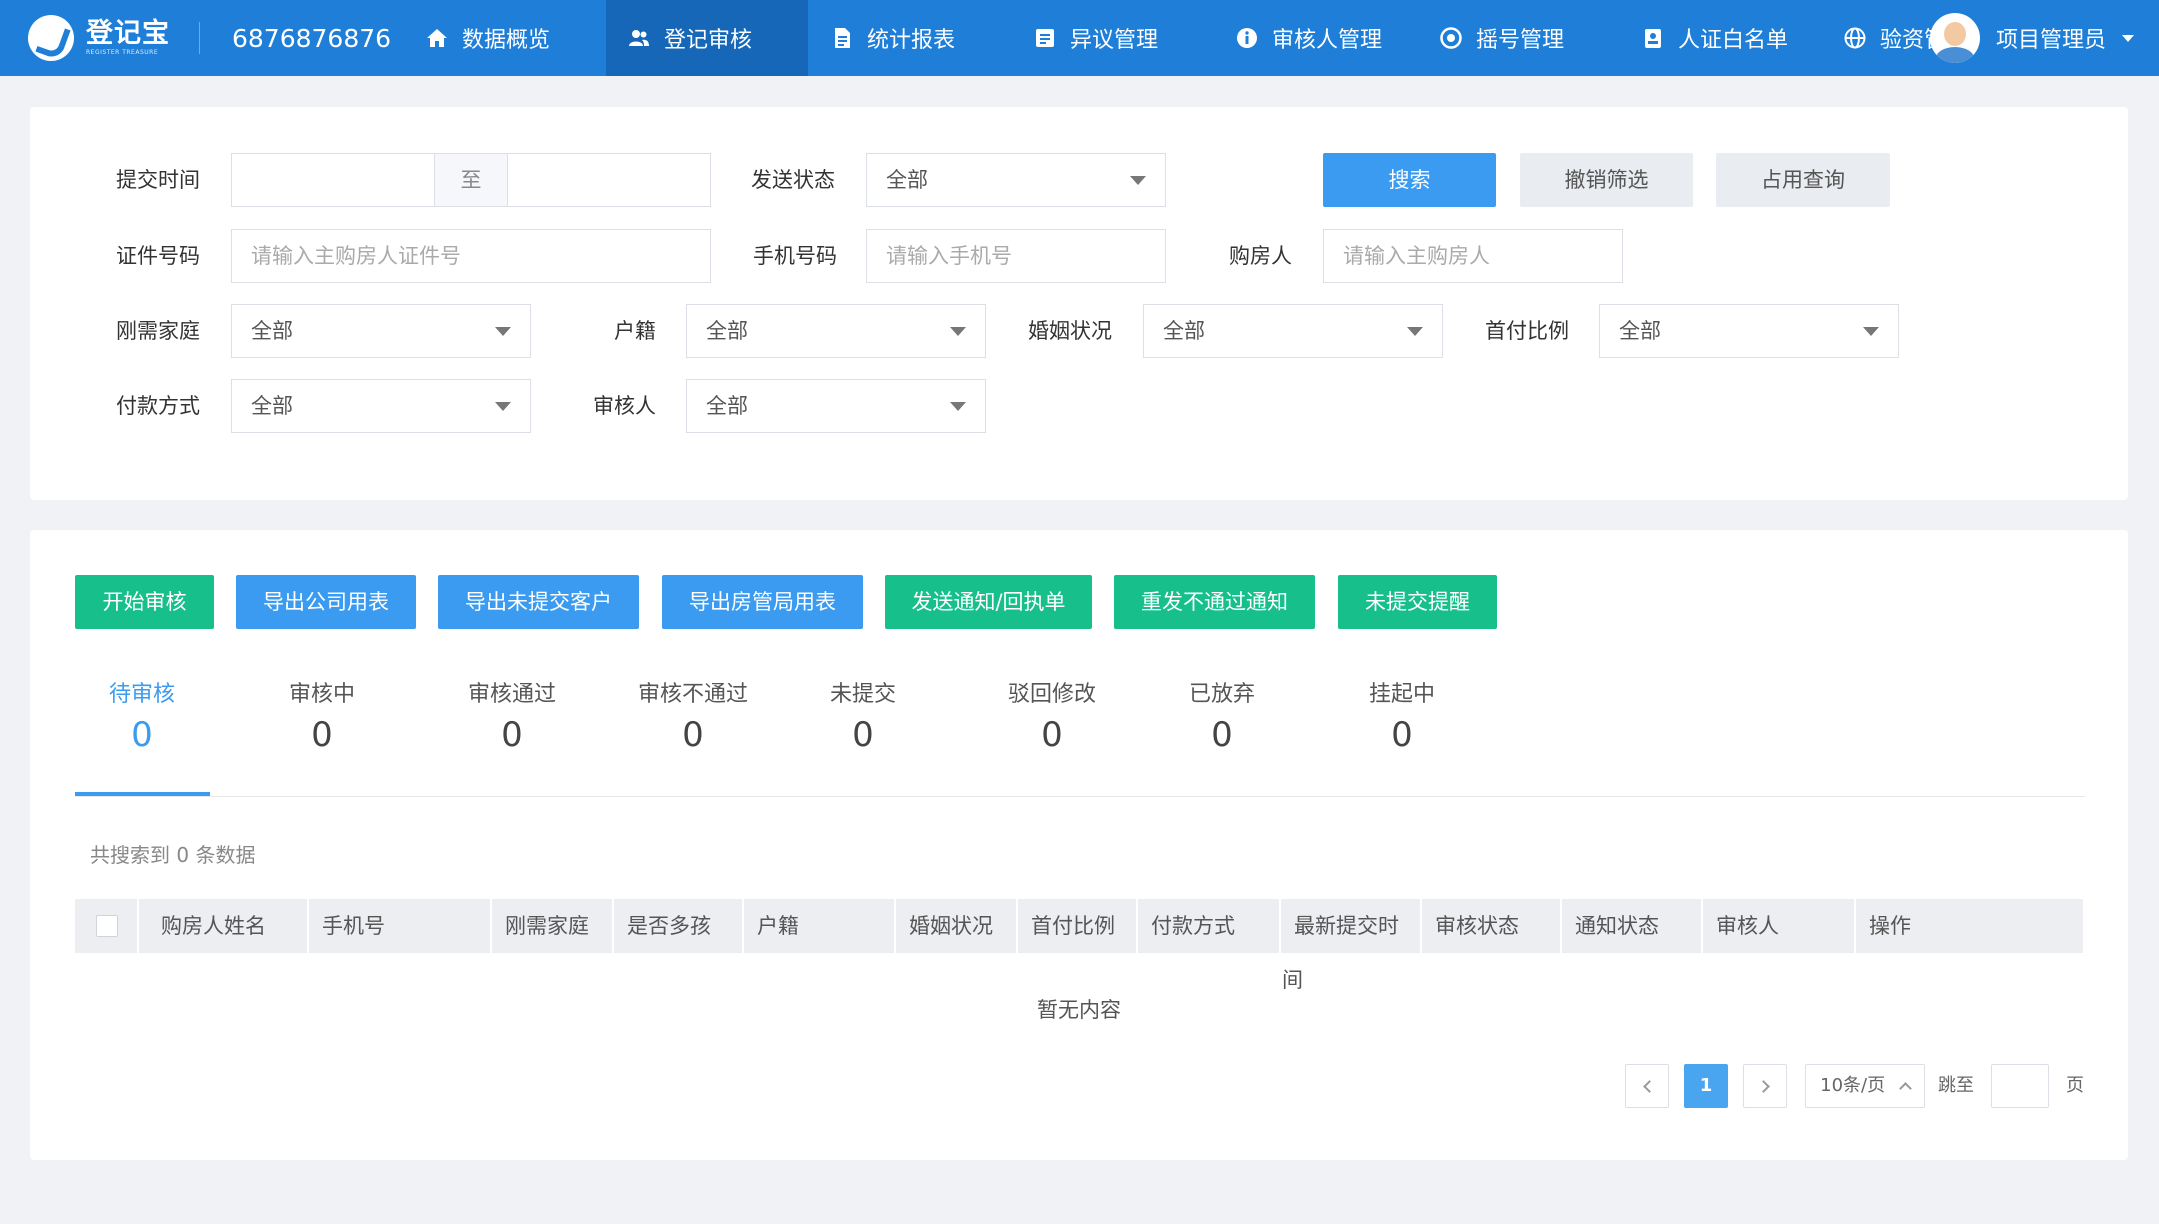 This screenshot has width=2159, height=1224. Describe the element at coordinates (1260, 256) in the screenshot. I see `buyer-label: 购房人` at that location.